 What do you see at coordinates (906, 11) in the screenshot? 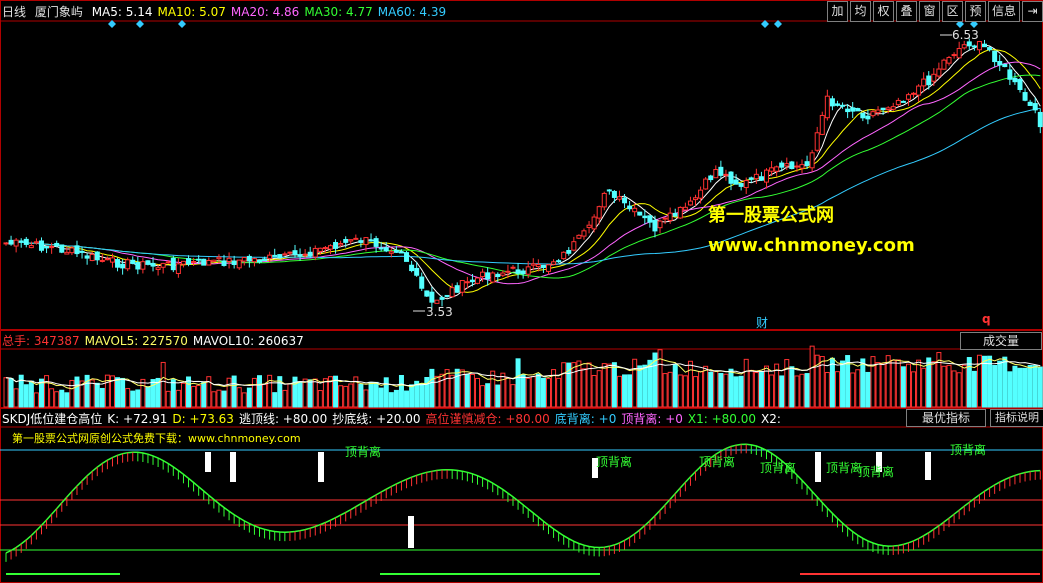
I see `toolbar-button: 叠` at bounding box center [906, 11].